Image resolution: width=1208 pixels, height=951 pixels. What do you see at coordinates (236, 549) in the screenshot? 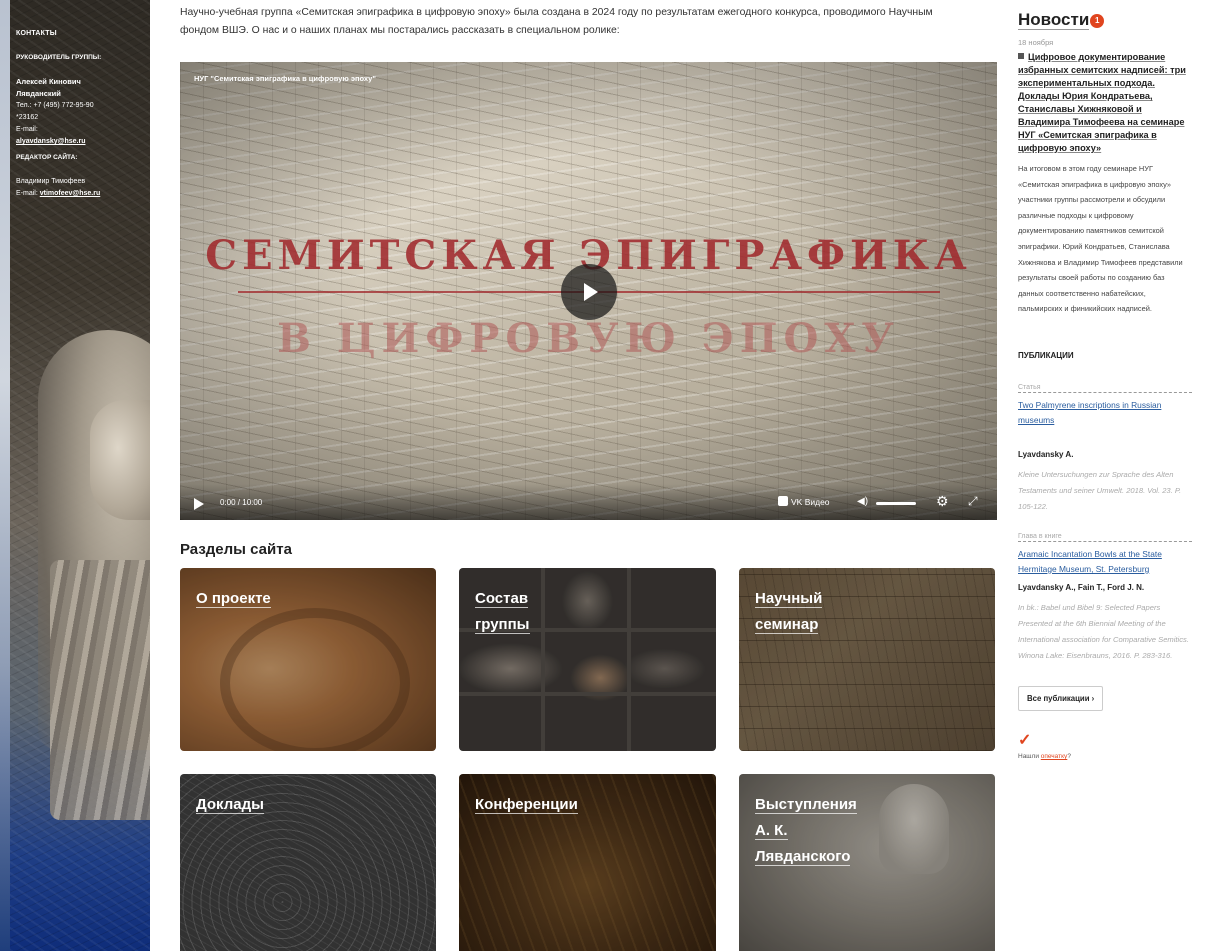
I see `sections-title: Разделы сайта` at bounding box center [236, 549].